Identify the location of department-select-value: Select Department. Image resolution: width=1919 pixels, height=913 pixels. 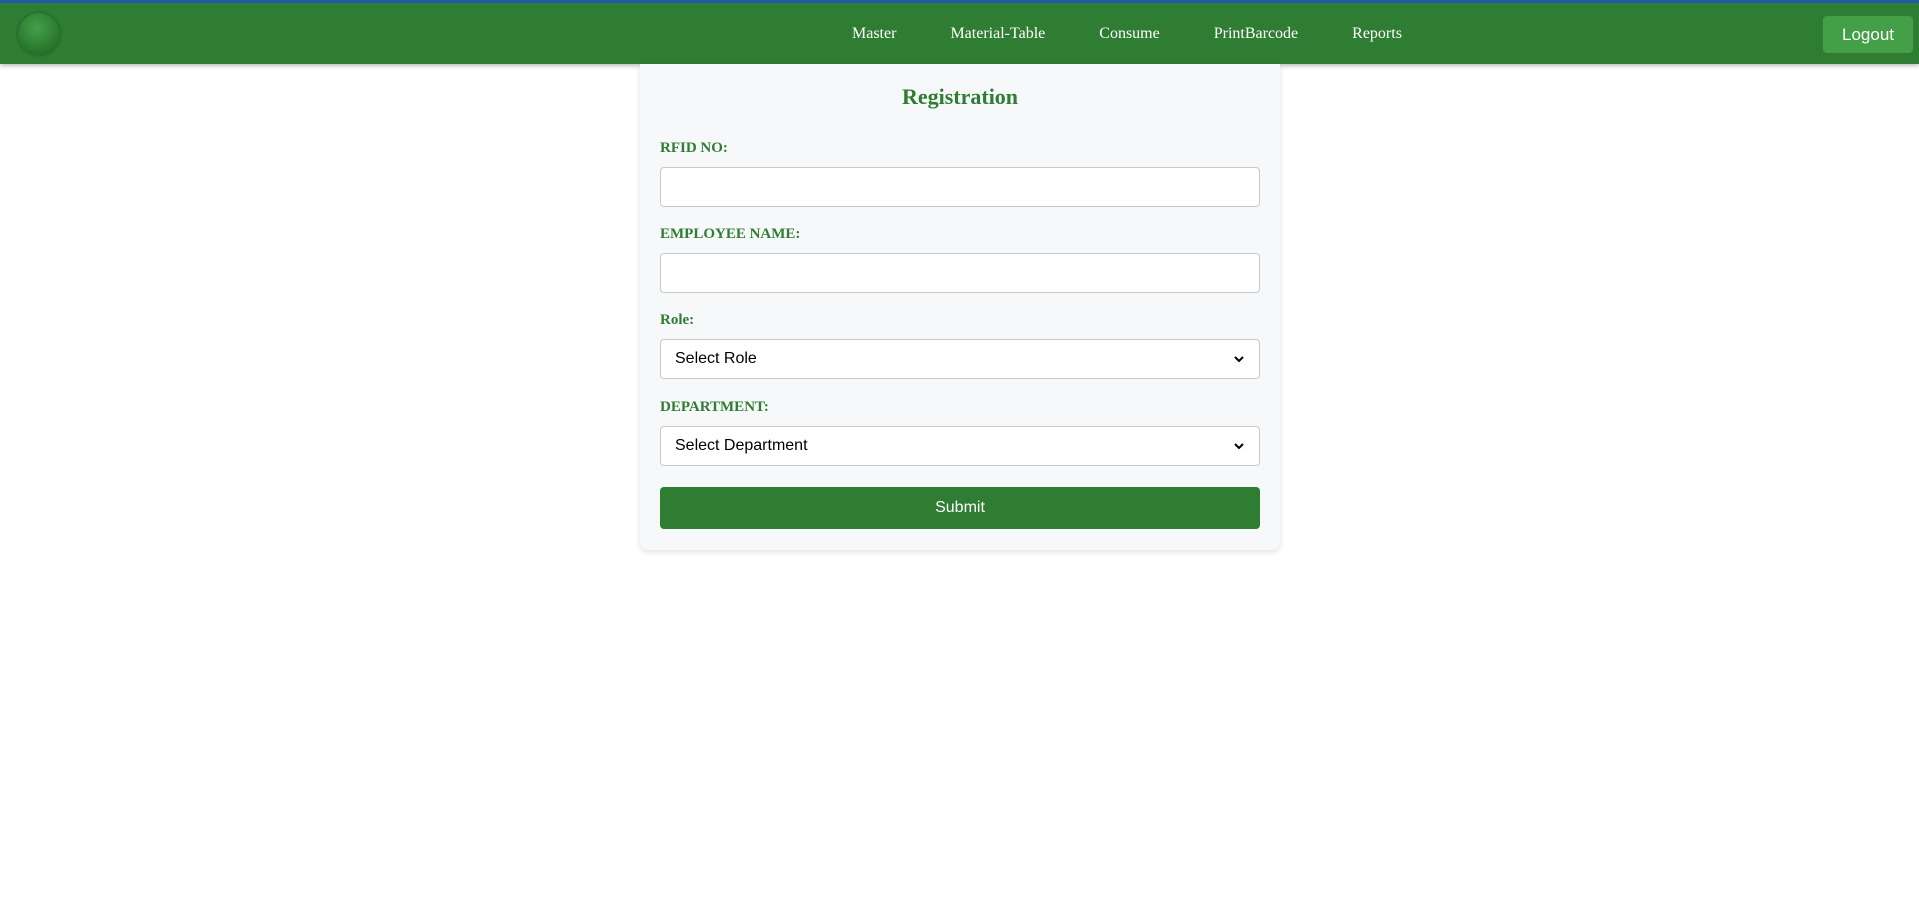
(741, 445).